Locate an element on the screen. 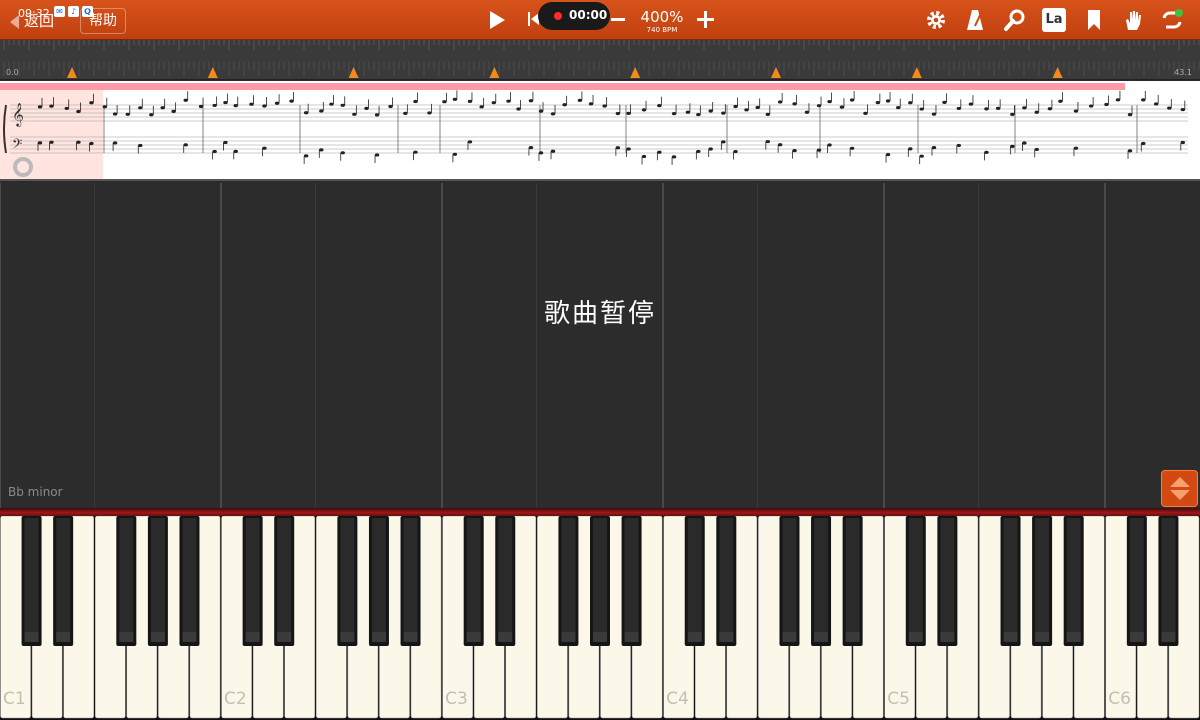 This screenshot has width=1200, height=720. octave-label: C1 is located at coordinates (14, 699).